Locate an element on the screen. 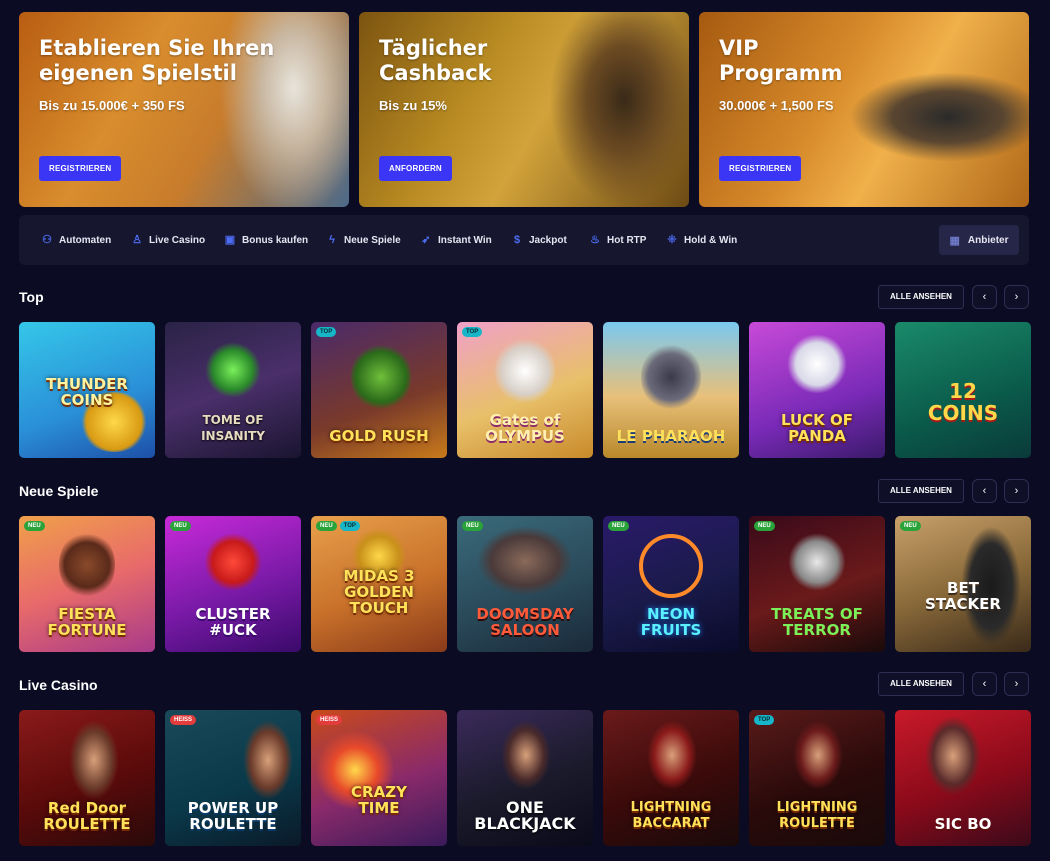 The width and height of the screenshot is (1050, 861). category-instant-win: ➶ Instant Win is located at coordinates (455, 240).